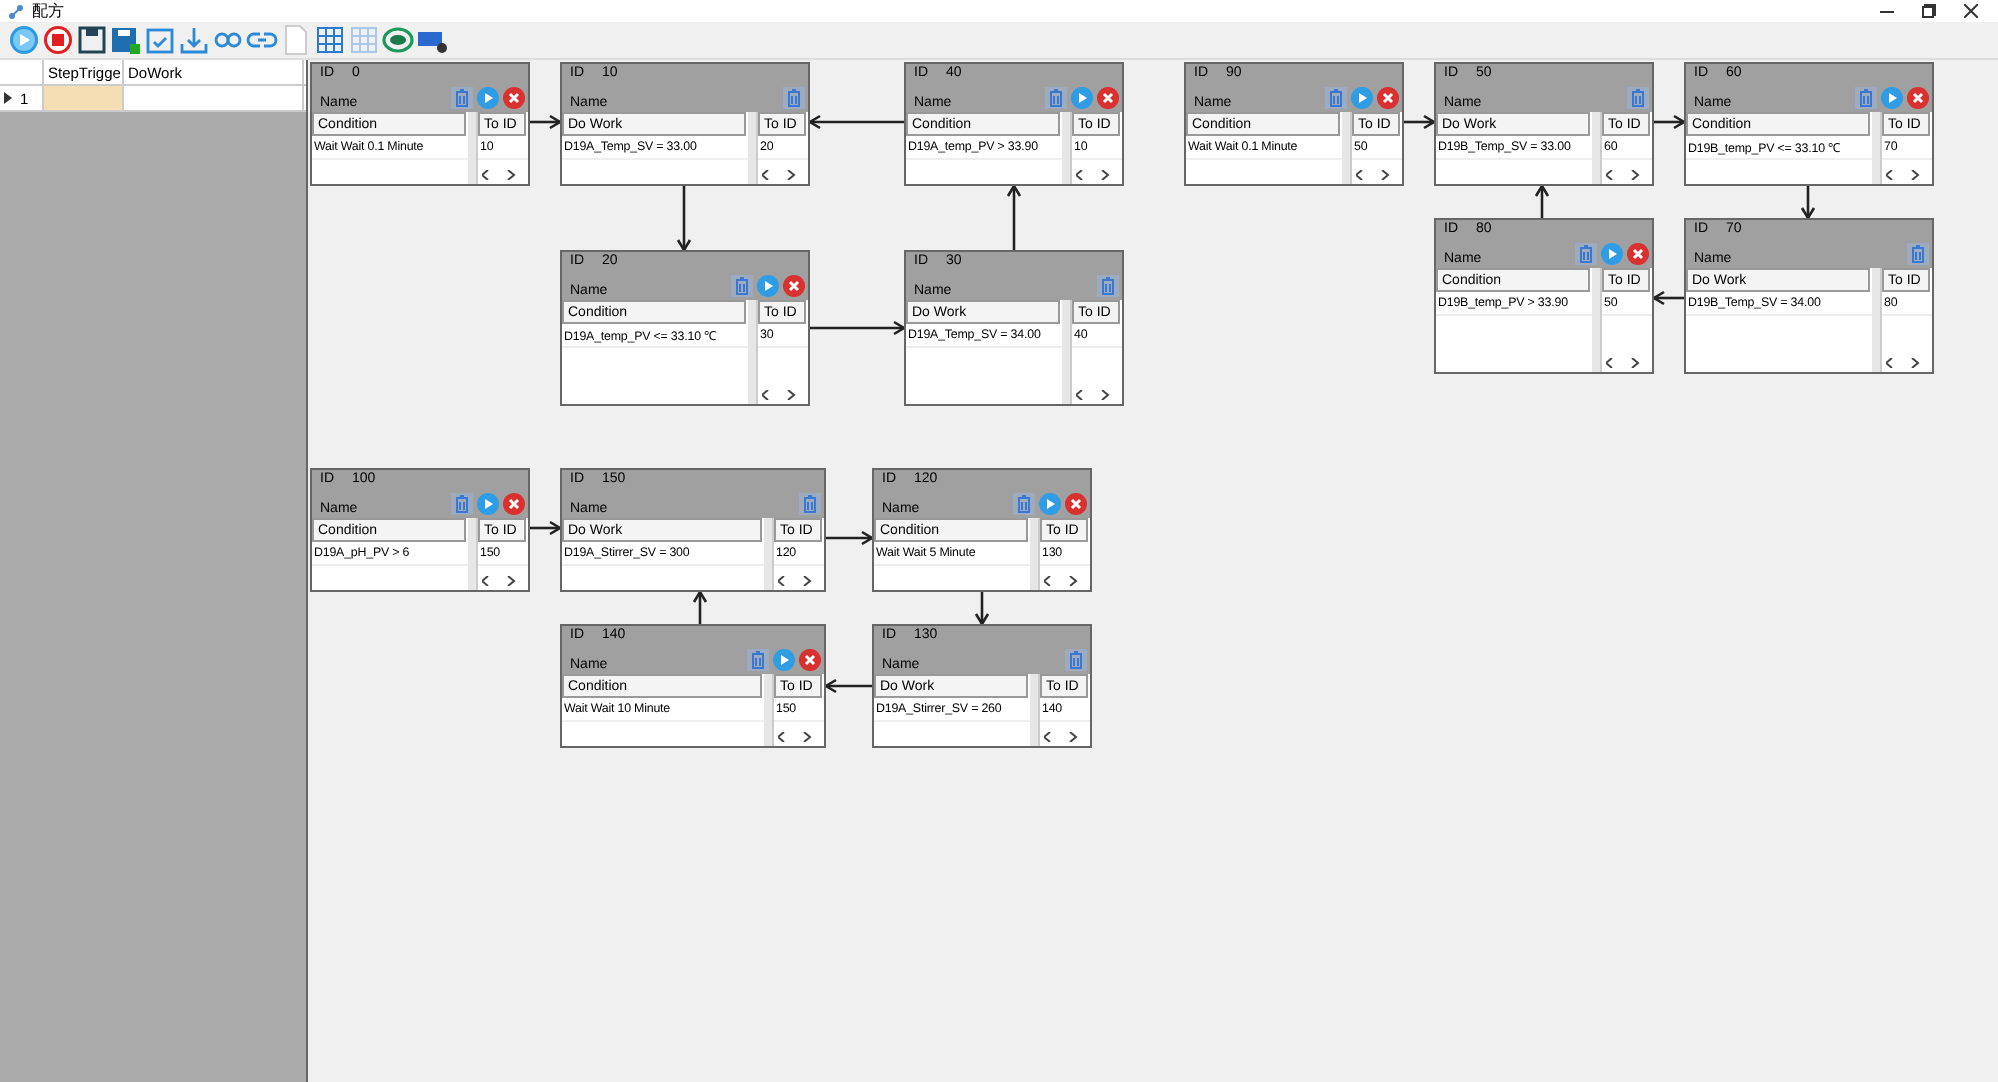 The width and height of the screenshot is (1998, 1082). I want to click on window-title: 配方, so click(48, 11).